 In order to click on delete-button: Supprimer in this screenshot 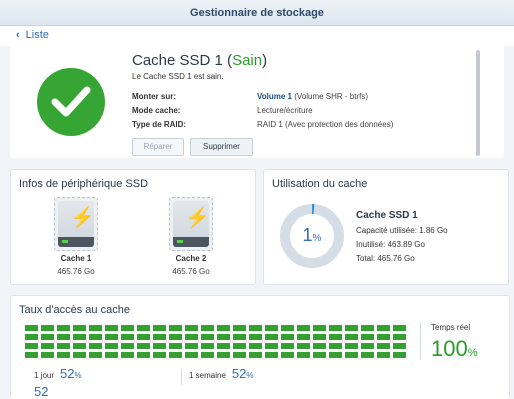, I will do `click(221, 147)`.